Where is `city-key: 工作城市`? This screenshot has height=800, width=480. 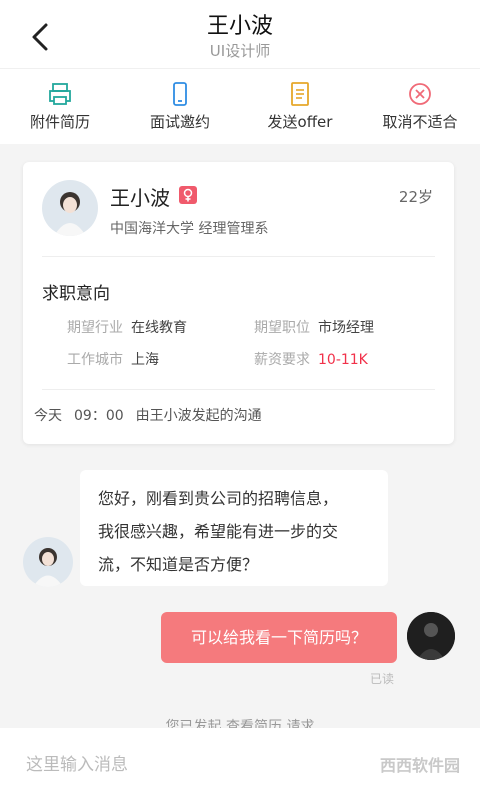
city-key: 工作城市 is located at coordinates (95, 360).